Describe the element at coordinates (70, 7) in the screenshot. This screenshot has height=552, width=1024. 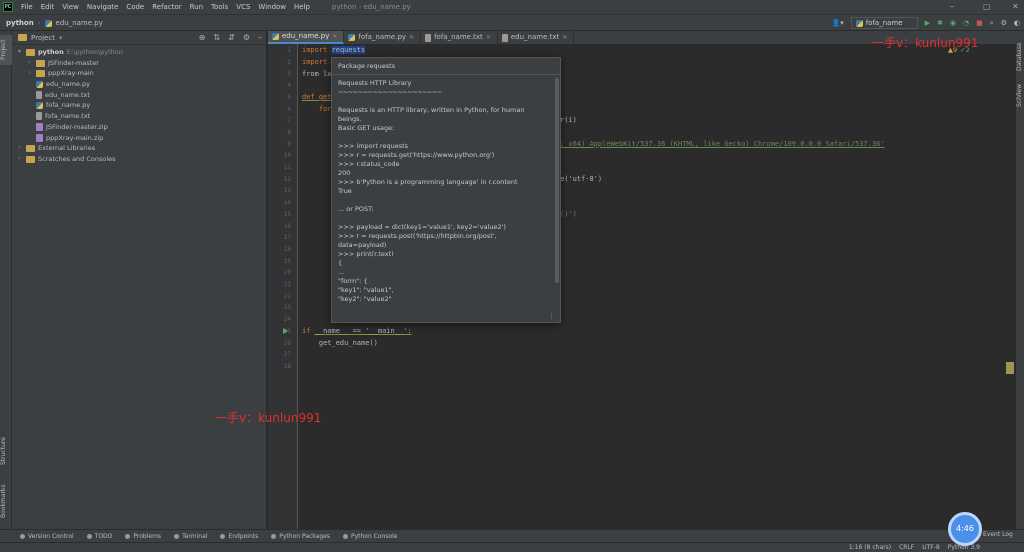
I see `menu-view: View` at that location.